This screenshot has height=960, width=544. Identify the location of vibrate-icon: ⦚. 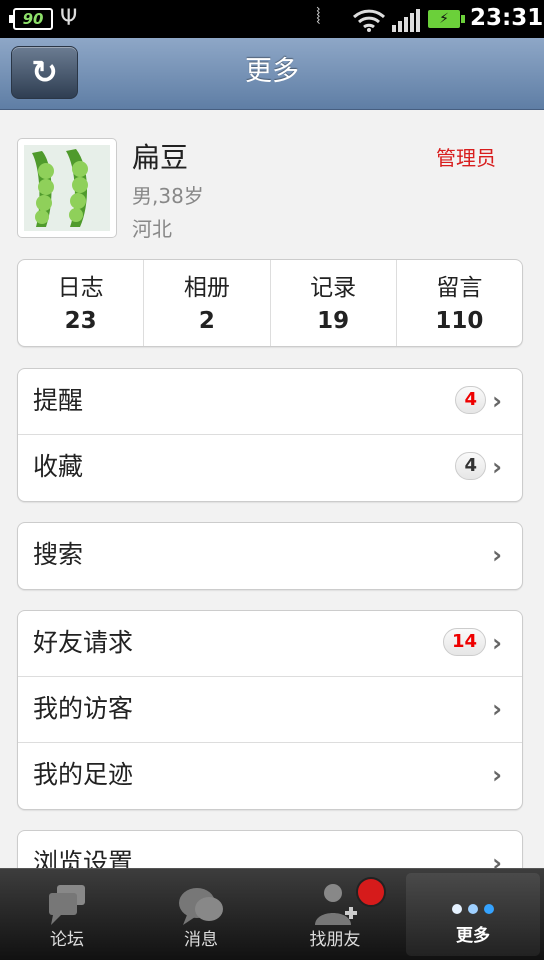
(318, 17).